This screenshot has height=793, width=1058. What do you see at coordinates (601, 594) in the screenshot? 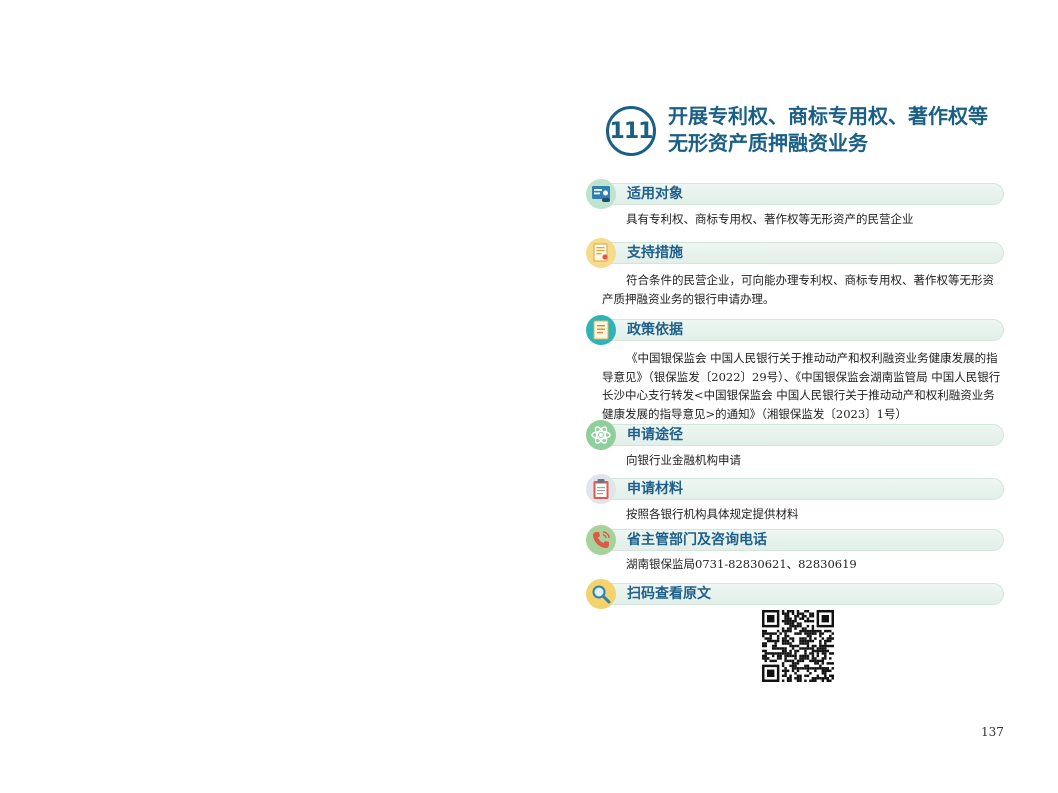
I see `magnifier-icon` at bounding box center [601, 594].